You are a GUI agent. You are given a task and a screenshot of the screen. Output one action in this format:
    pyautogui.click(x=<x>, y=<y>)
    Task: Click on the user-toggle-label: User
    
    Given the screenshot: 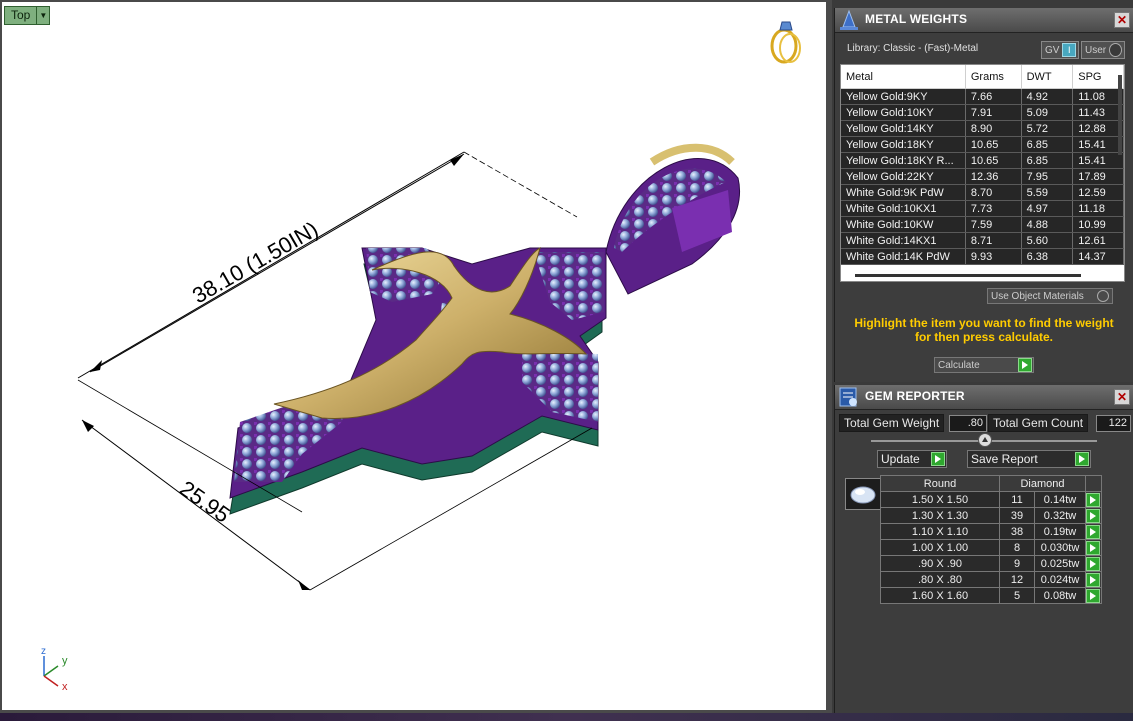 What is the action you would take?
    pyautogui.click(x=1096, y=50)
    